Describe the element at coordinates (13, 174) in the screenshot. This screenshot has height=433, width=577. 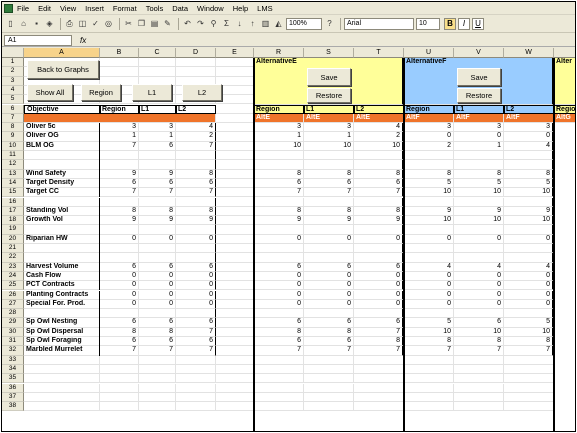
I see `row-header-13: 13` at that location.